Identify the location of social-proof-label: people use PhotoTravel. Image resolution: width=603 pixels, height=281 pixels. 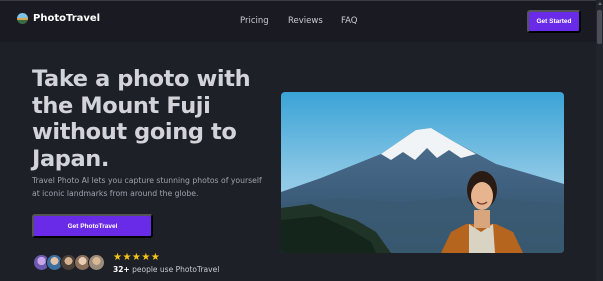
(174, 269).